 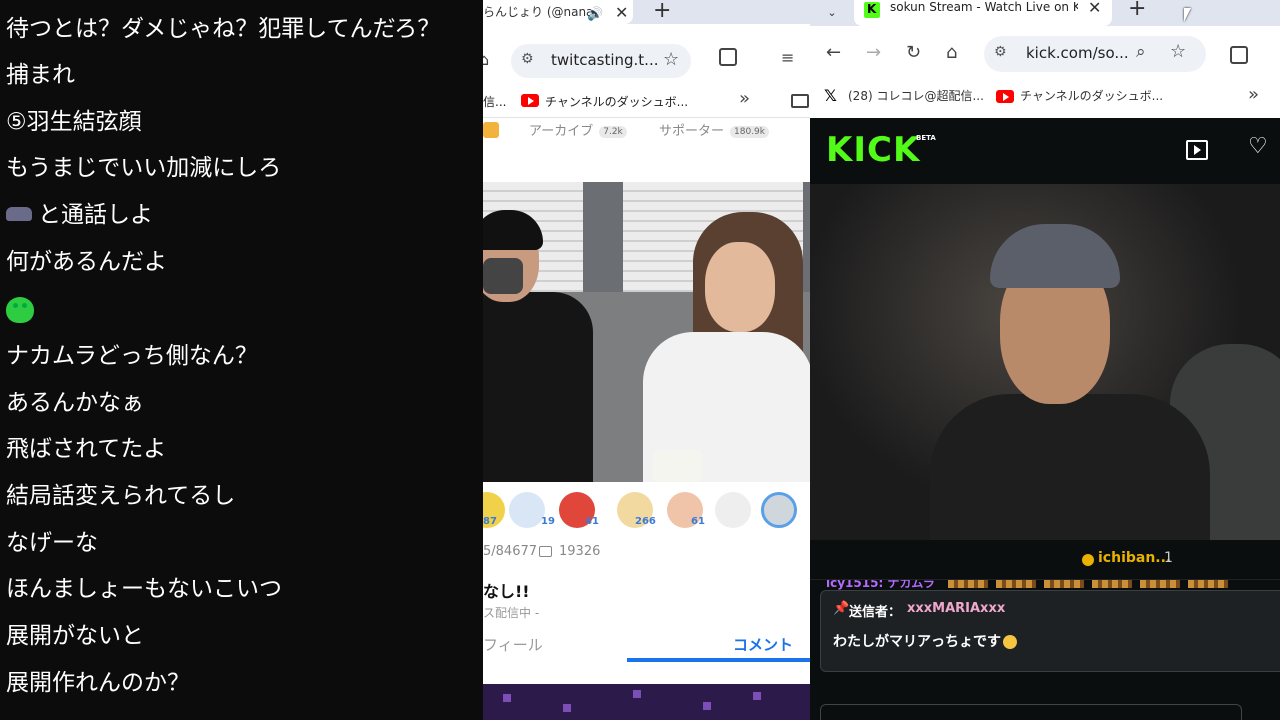 I want to click on reload-icon: ↻, so click(x=913, y=52).